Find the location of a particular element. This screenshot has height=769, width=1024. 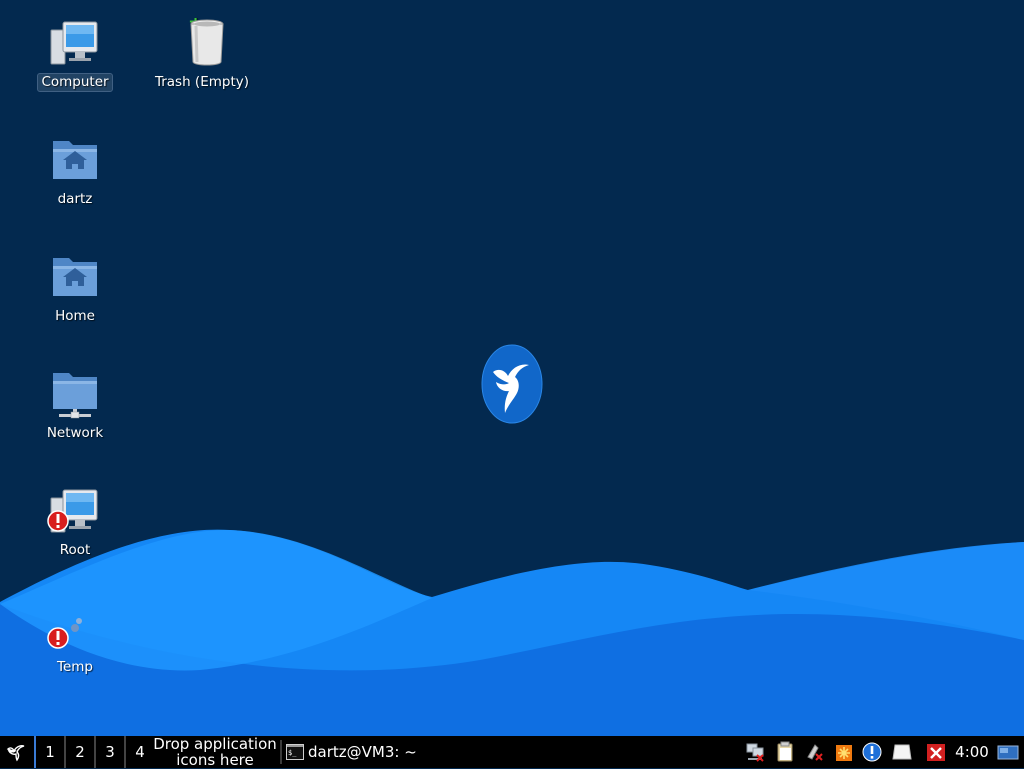

desktop-icon-trash: + Trash (Empty) is located at coordinates (202, 51).